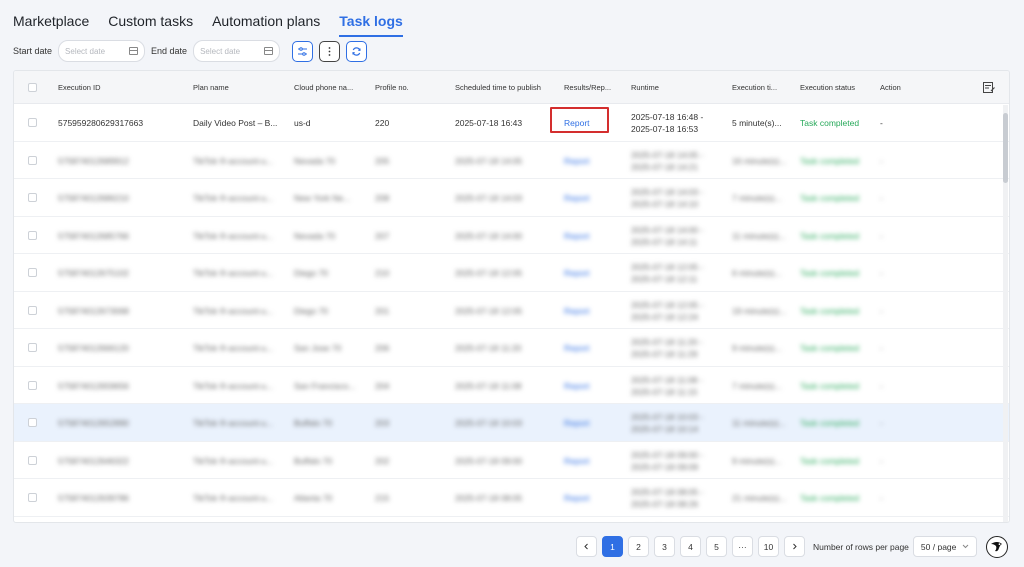 The image size is (1024, 567). What do you see at coordinates (51, 25) in the screenshot?
I see `tab-marketplace: Marketplace` at bounding box center [51, 25].